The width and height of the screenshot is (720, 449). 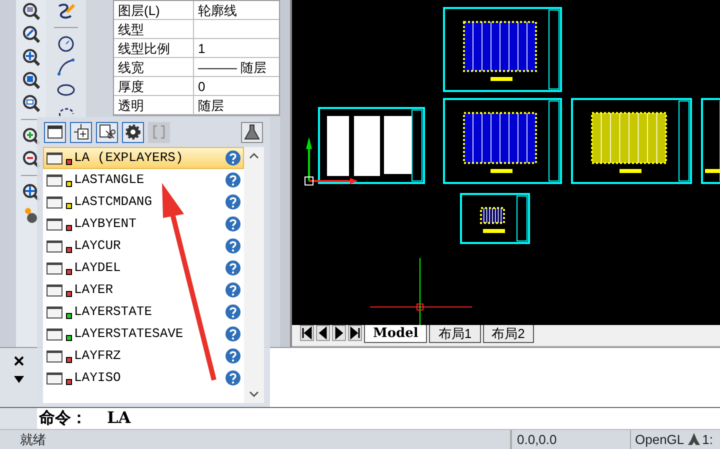 I want to click on command-name: LAYBYENT, so click(x=106, y=224).